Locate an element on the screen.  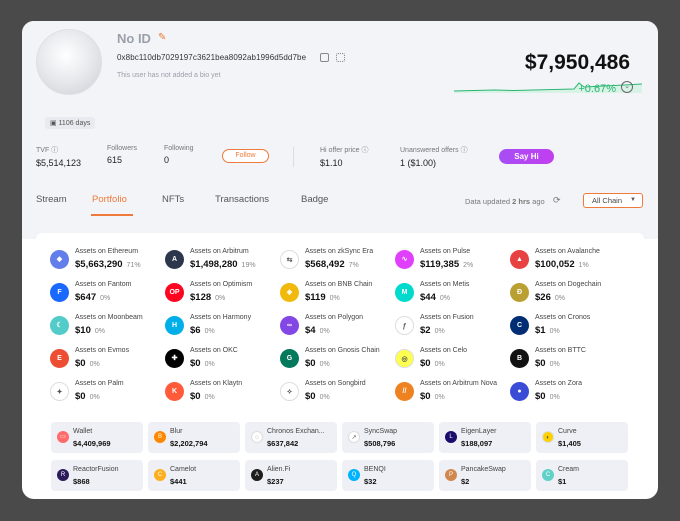
protocol-item: ◌ Chronos Exchan... $637,842 is located at coordinates (291, 437).